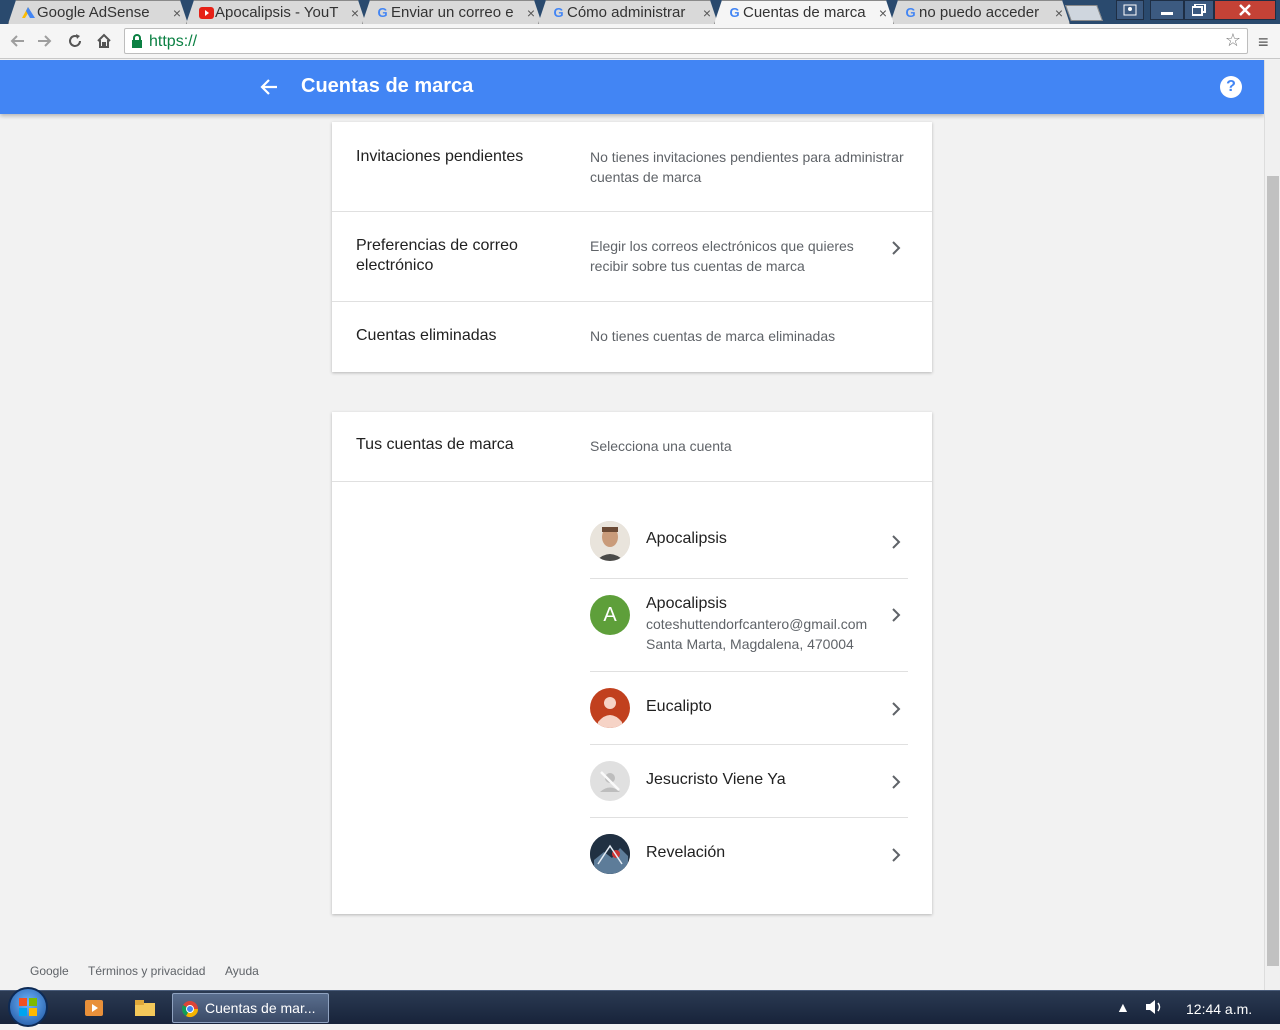  Describe the element at coordinates (242, 971) in the screenshot. I see `footer-link-help: Ayuda` at that location.